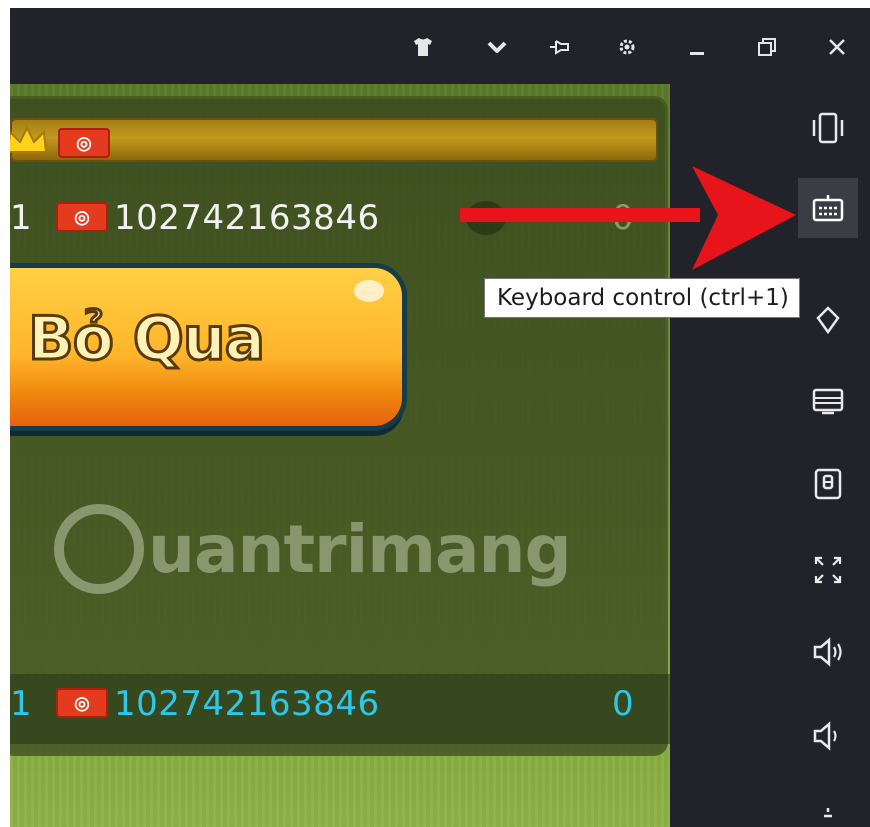  What do you see at coordinates (369, 291) in the screenshot?
I see `button-shine` at bounding box center [369, 291].